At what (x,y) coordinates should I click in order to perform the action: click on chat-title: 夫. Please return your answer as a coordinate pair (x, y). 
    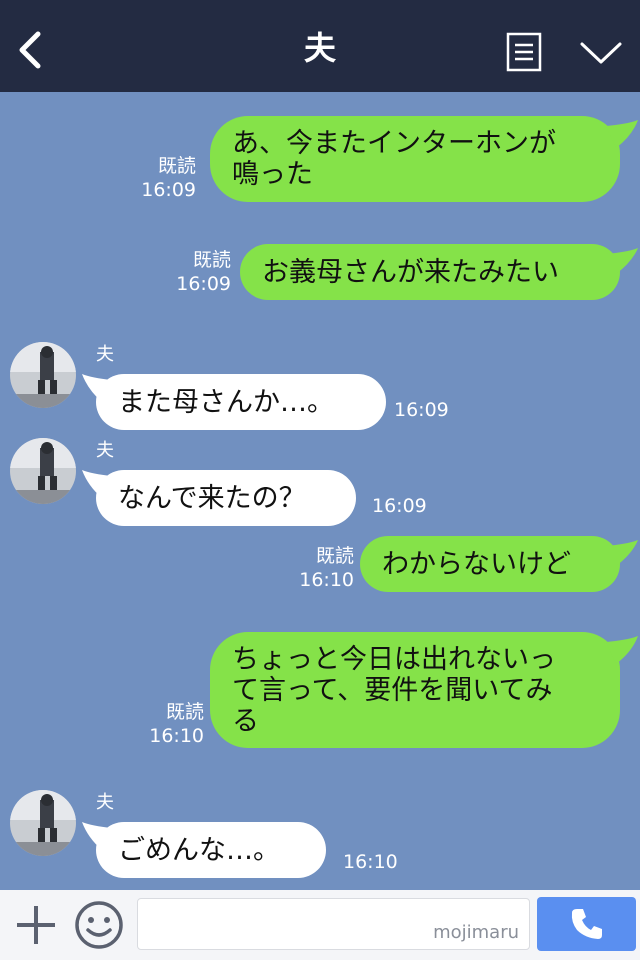
    Looking at the image, I should click on (319, 48).